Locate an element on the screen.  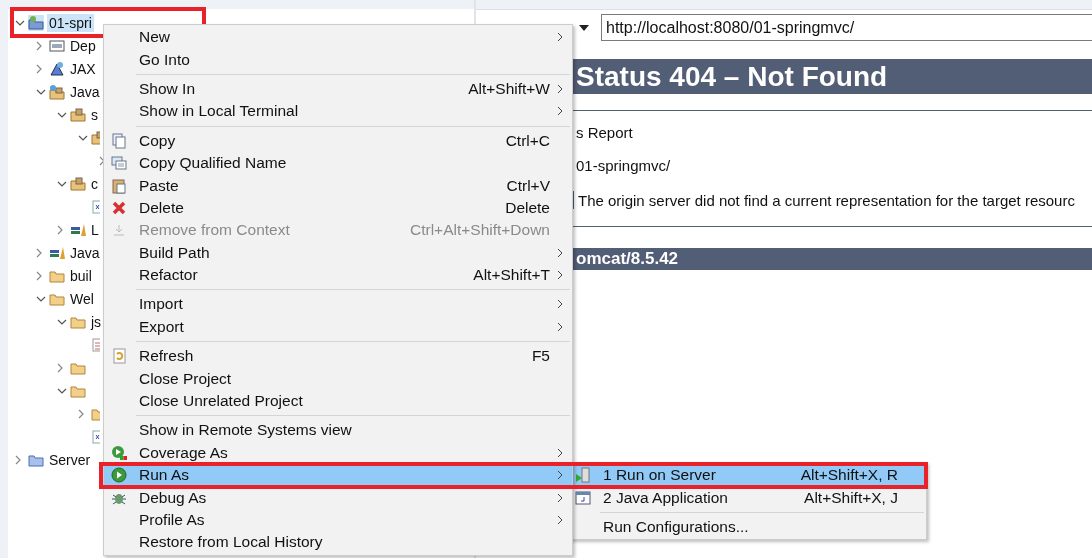
server-icon is located at coordinates (583, 475).